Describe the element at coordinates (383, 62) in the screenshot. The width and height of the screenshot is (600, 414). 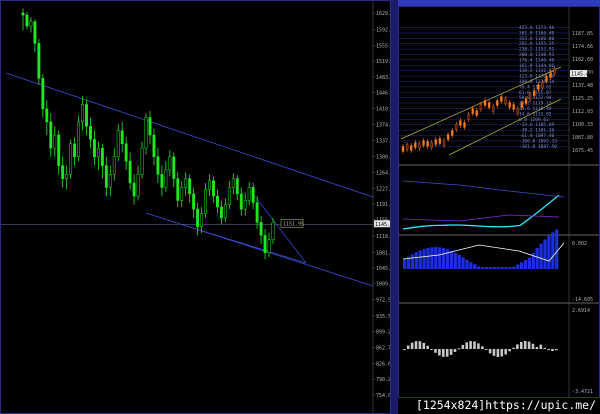
I see `price-axis-label: 1519.49` at that location.